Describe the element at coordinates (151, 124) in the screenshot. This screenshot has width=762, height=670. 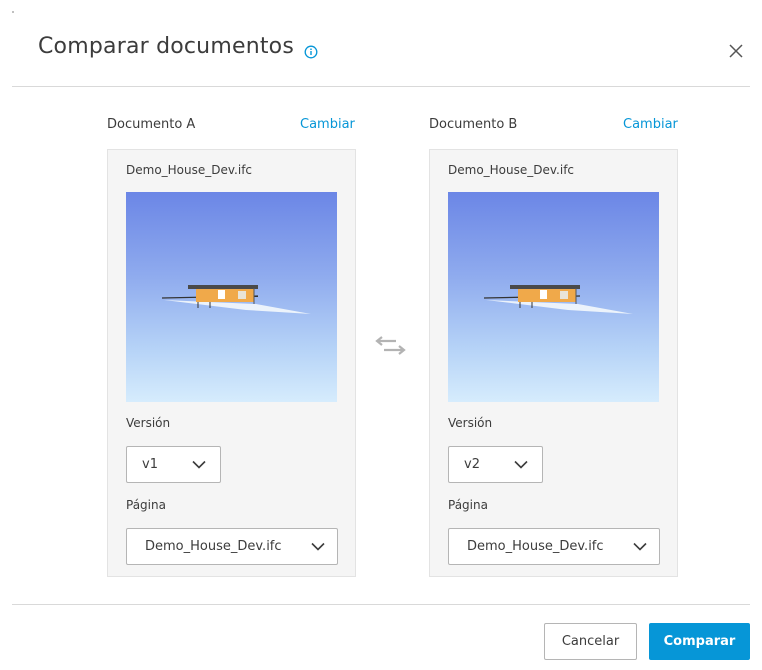
I see `document-a-header: Documento A` at that location.